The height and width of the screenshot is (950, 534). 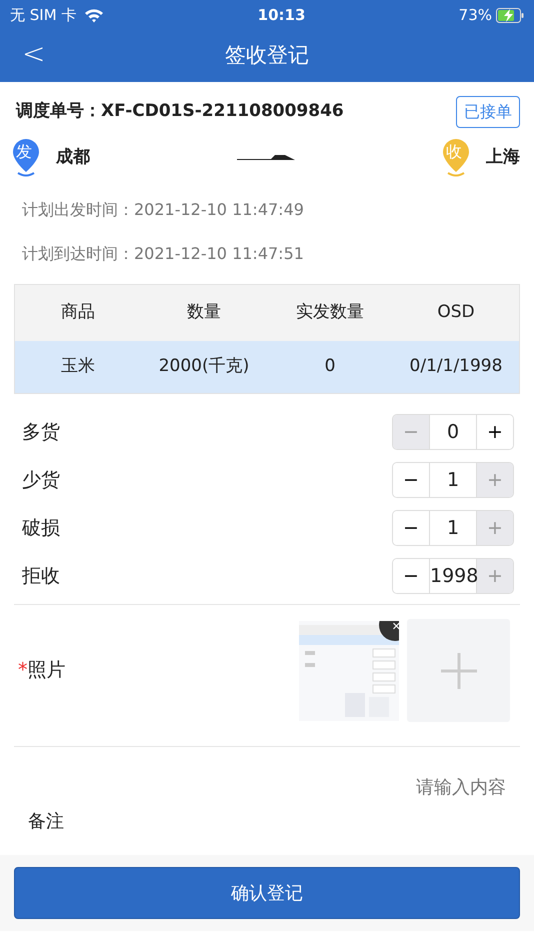 I want to click on remark-label: 备注, so click(x=46, y=822).